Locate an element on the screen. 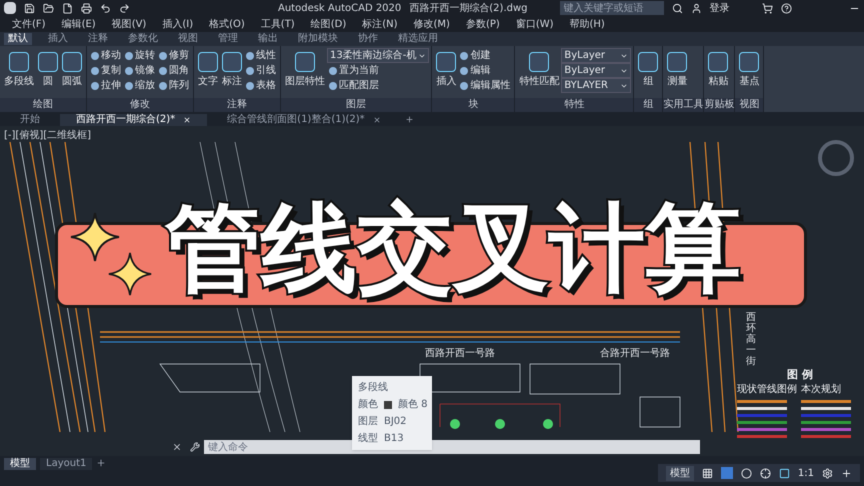 The width and height of the screenshot is (864, 486). menu-item: 文件(F) is located at coordinates (29, 24).